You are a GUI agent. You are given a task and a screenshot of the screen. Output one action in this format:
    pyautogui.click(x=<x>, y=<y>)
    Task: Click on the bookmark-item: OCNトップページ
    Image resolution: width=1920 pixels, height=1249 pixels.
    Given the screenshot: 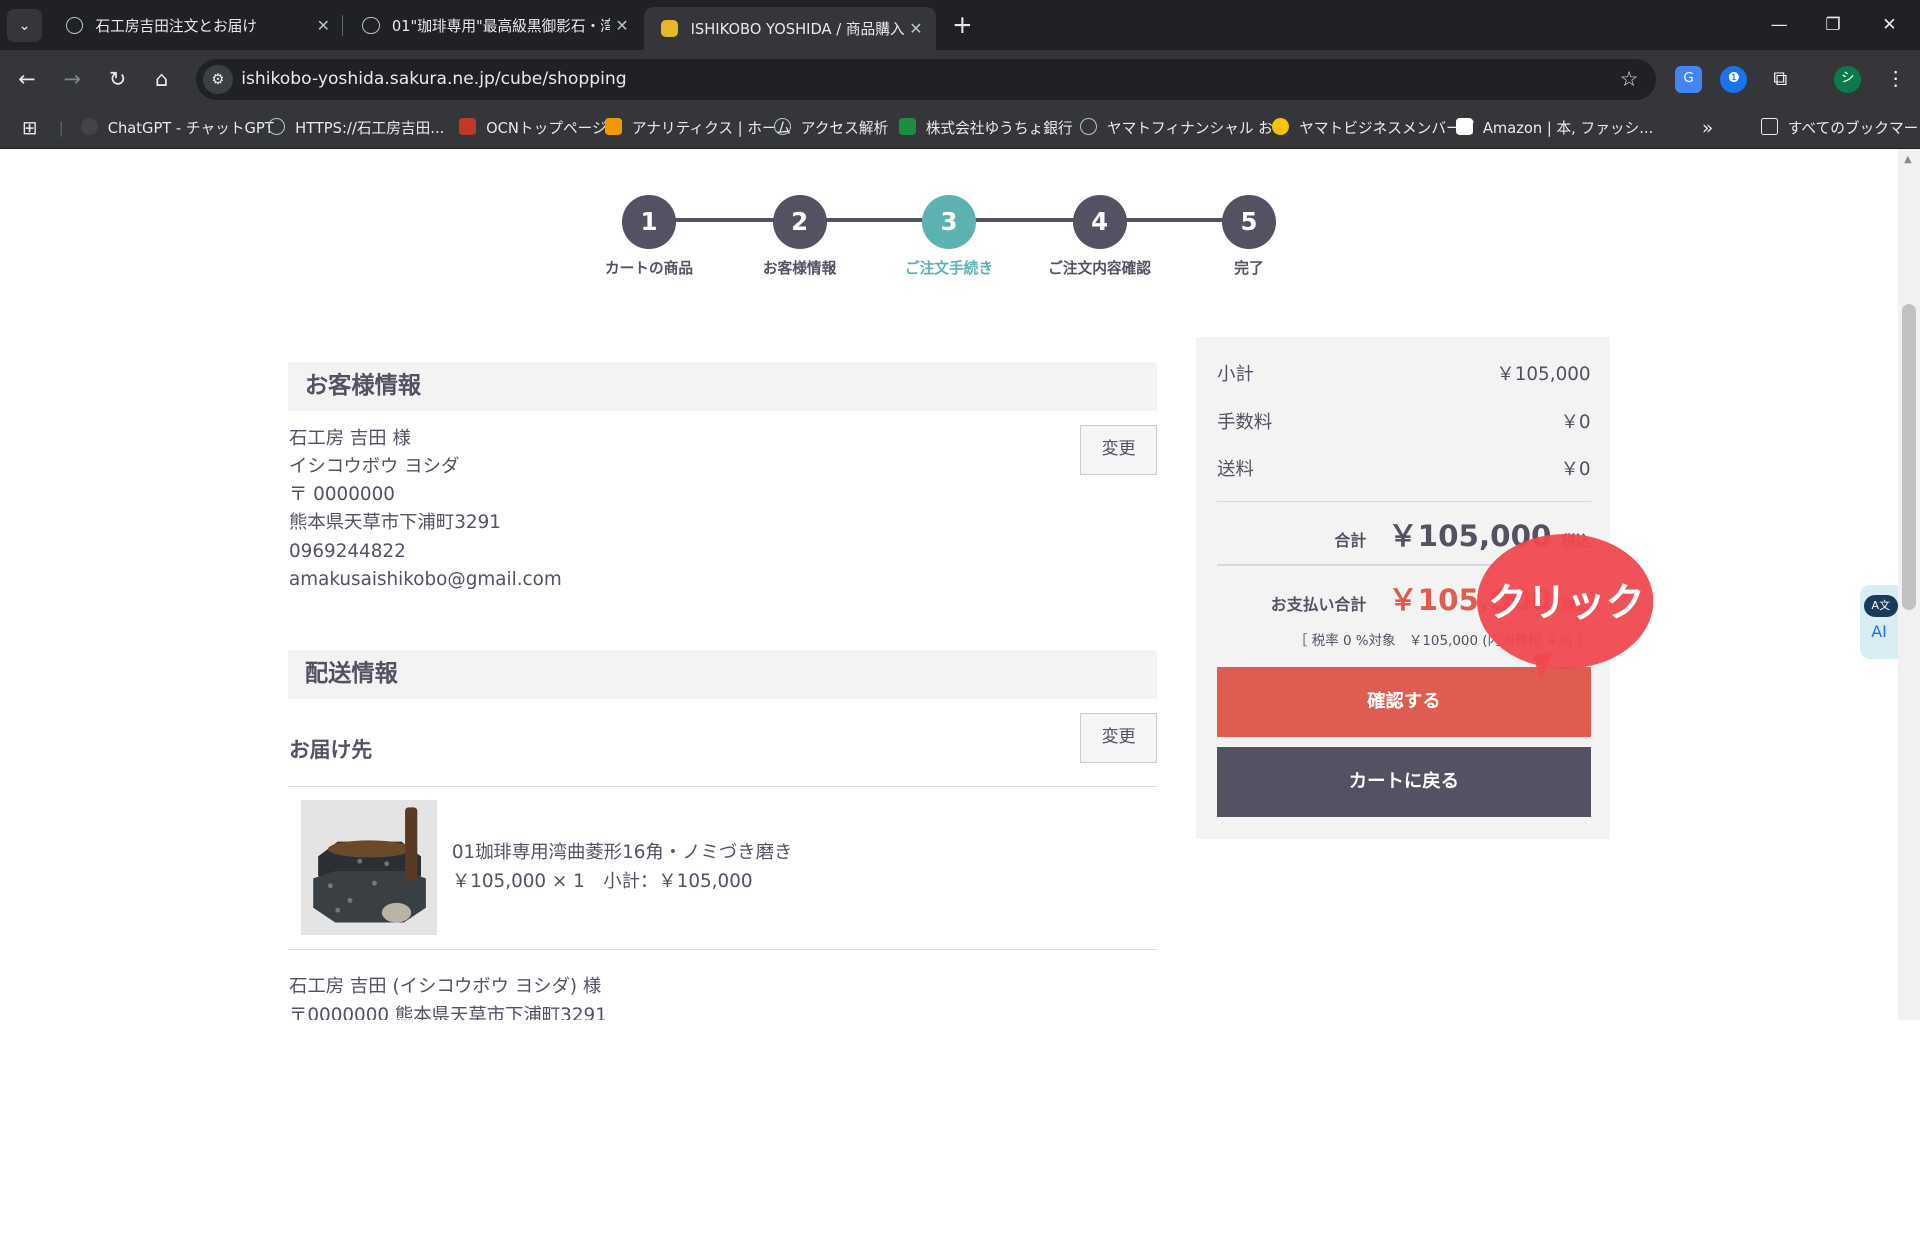 What is the action you would take?
    pyautogui.click(x=533, y=129)
    